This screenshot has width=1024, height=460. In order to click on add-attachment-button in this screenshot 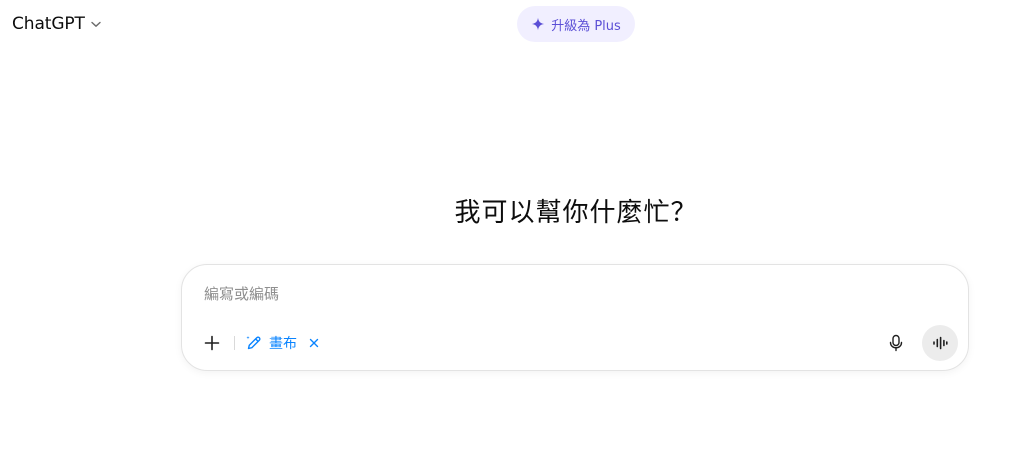, I will do `click(212, 343)`.